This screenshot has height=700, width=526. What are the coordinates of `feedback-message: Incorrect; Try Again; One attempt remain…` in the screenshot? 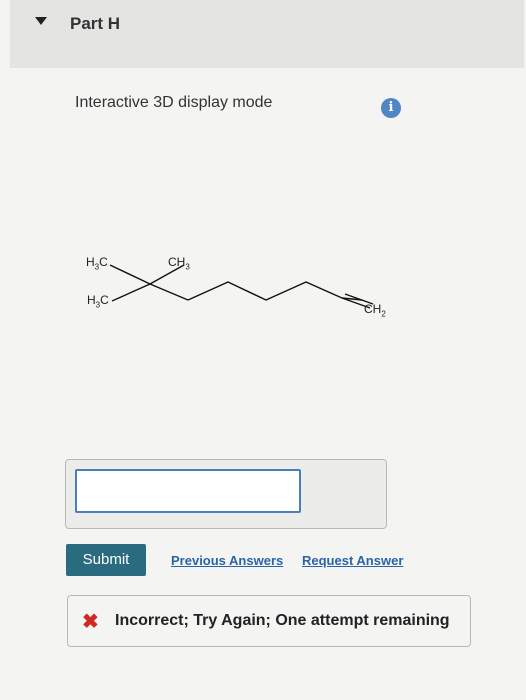 It's located at (282, 620).